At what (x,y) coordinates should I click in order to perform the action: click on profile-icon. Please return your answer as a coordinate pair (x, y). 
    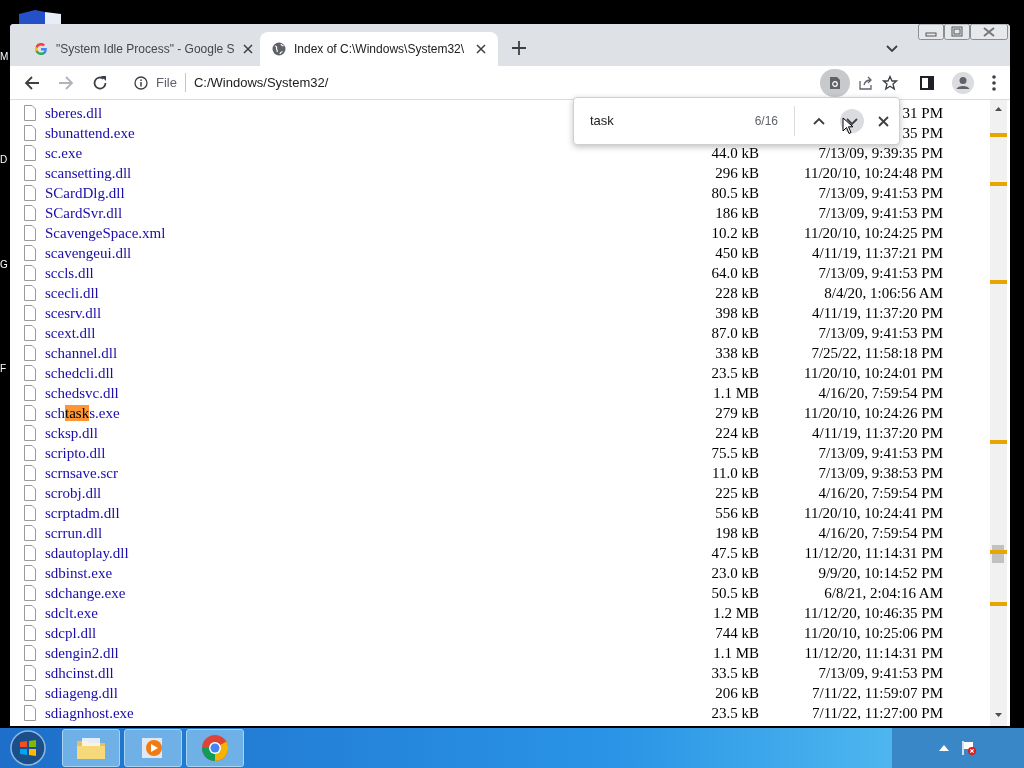
    Looking at the image, I should click on (963, 82).